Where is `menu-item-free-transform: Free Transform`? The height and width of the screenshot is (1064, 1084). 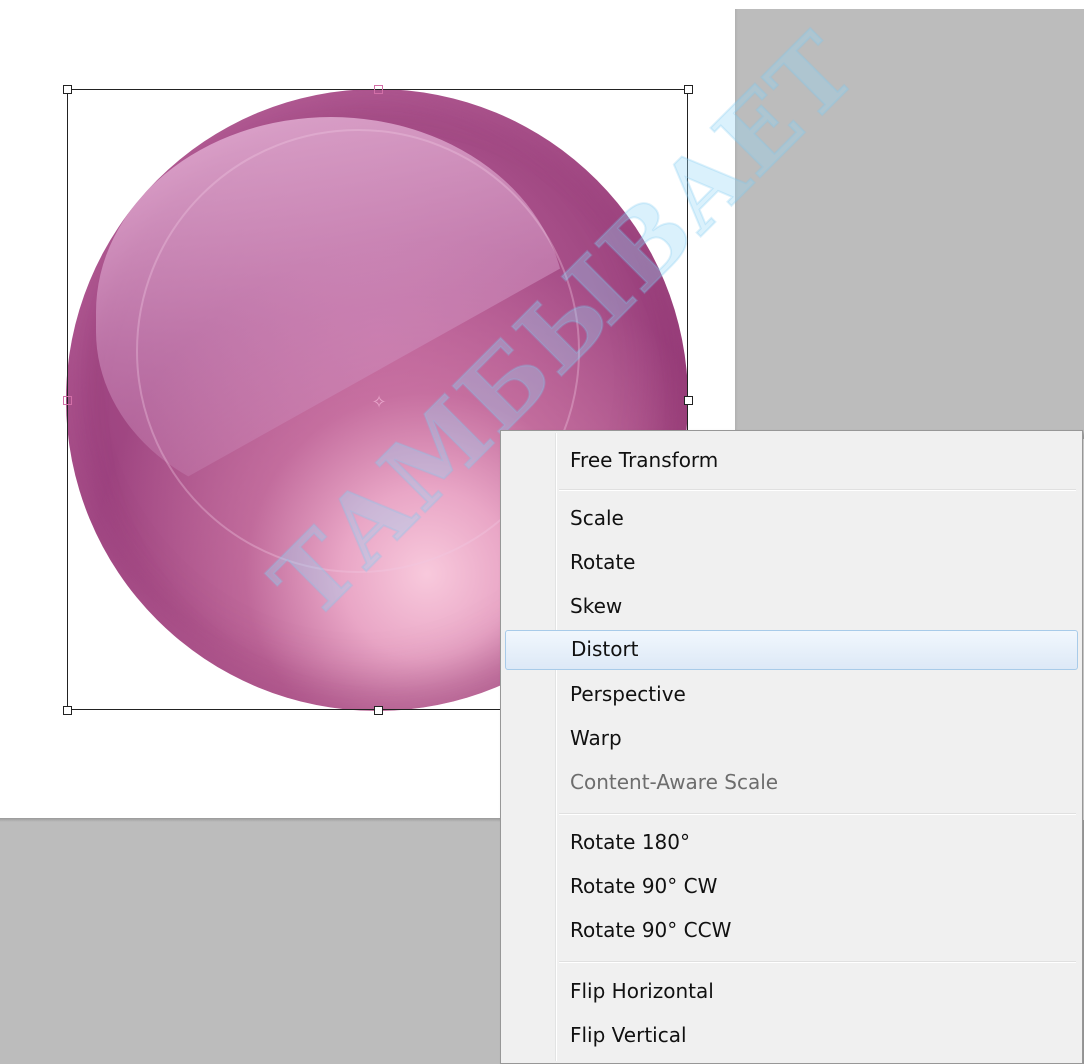 menu-item-free-transform: Free Transform is located at coordinates (791, 460).